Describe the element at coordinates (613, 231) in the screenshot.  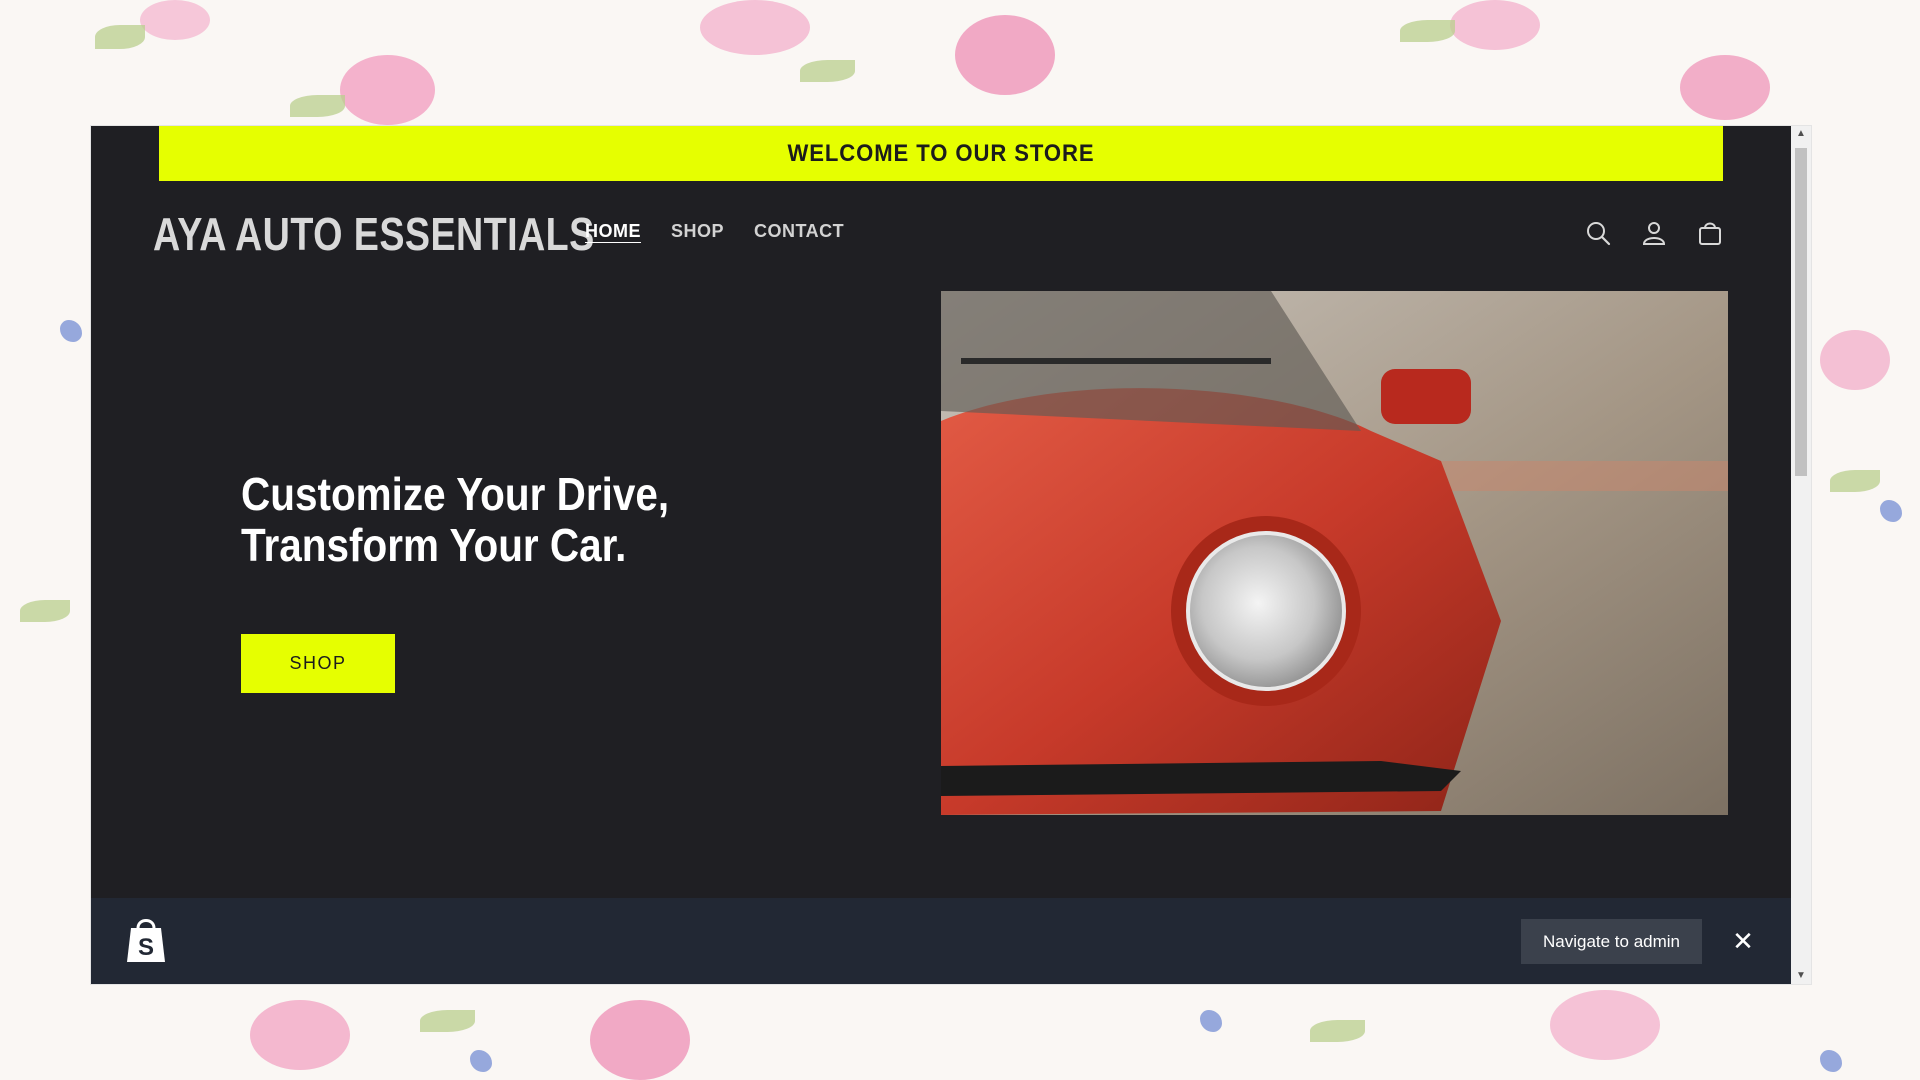
I see `nav-home: HOME` at that location.